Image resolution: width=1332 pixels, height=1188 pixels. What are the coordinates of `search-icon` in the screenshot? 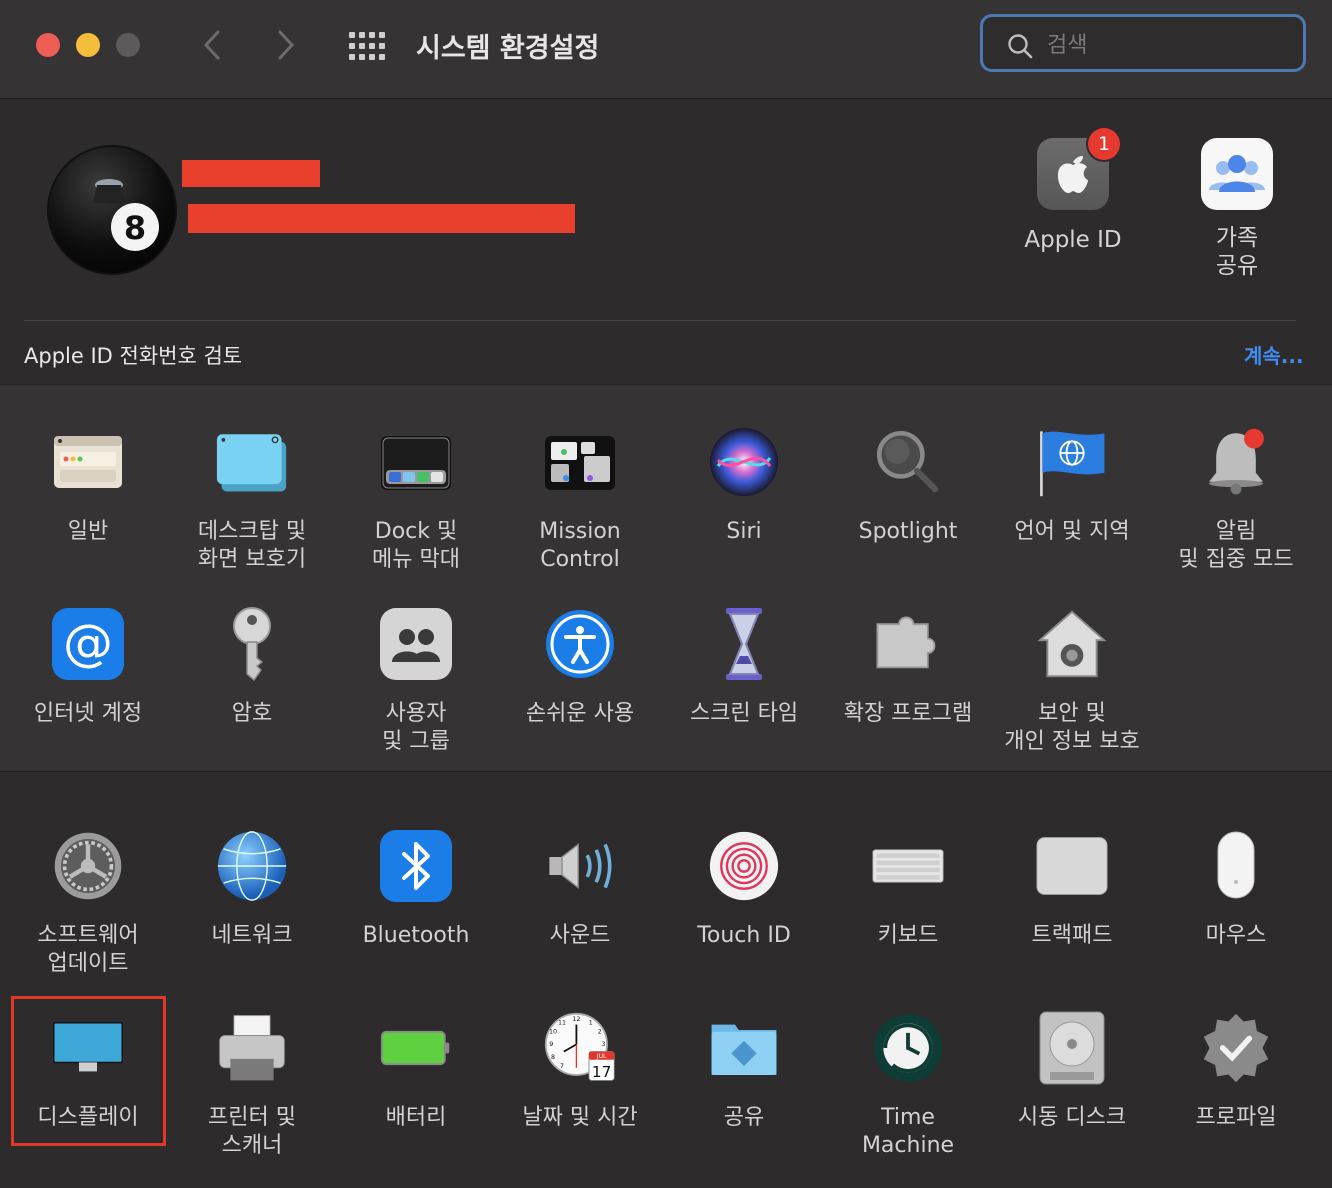 It's located at (1020, 46).